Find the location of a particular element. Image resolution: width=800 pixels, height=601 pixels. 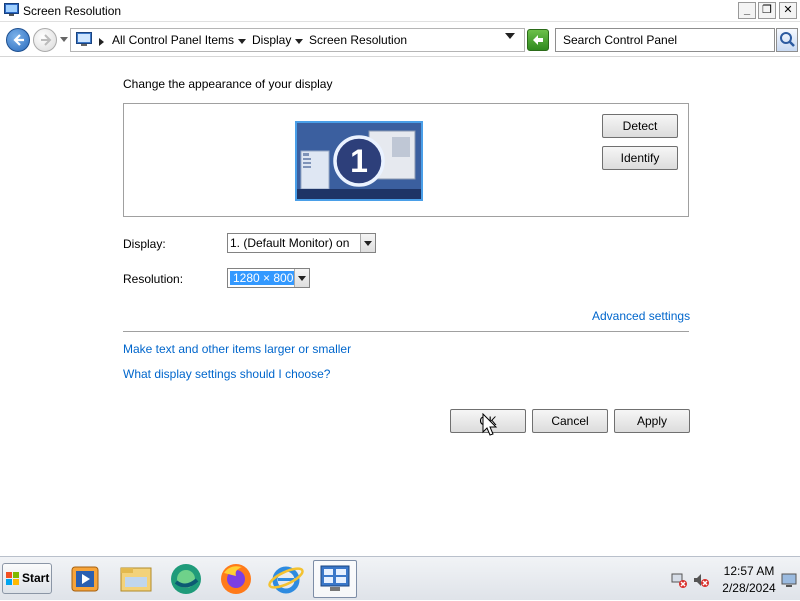

refresh-button is located at coordinates (538, 40).